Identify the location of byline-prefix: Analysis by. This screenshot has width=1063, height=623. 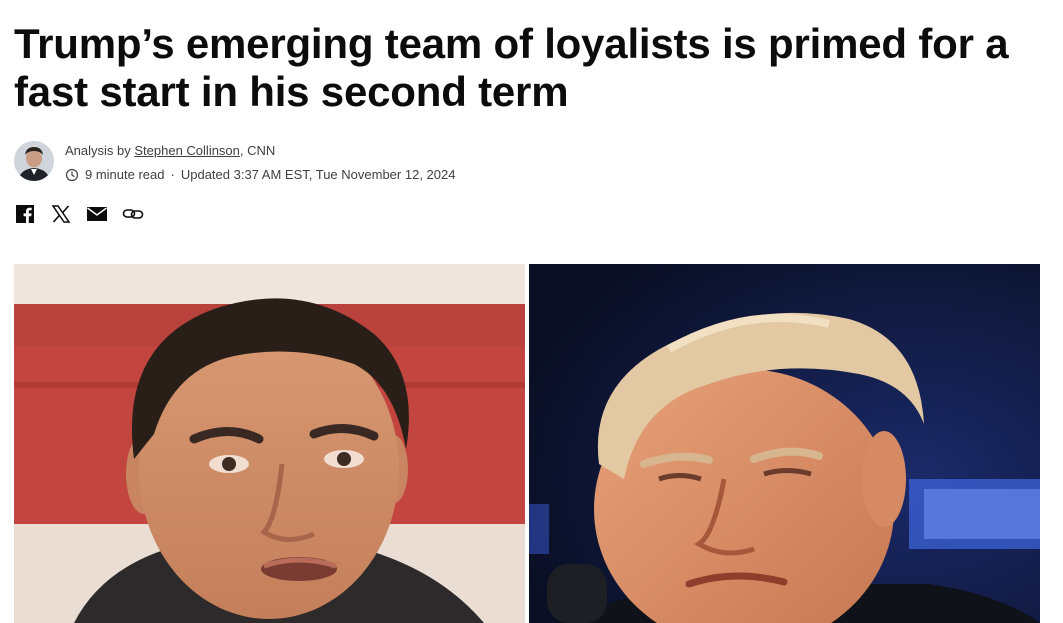
(100, 150).